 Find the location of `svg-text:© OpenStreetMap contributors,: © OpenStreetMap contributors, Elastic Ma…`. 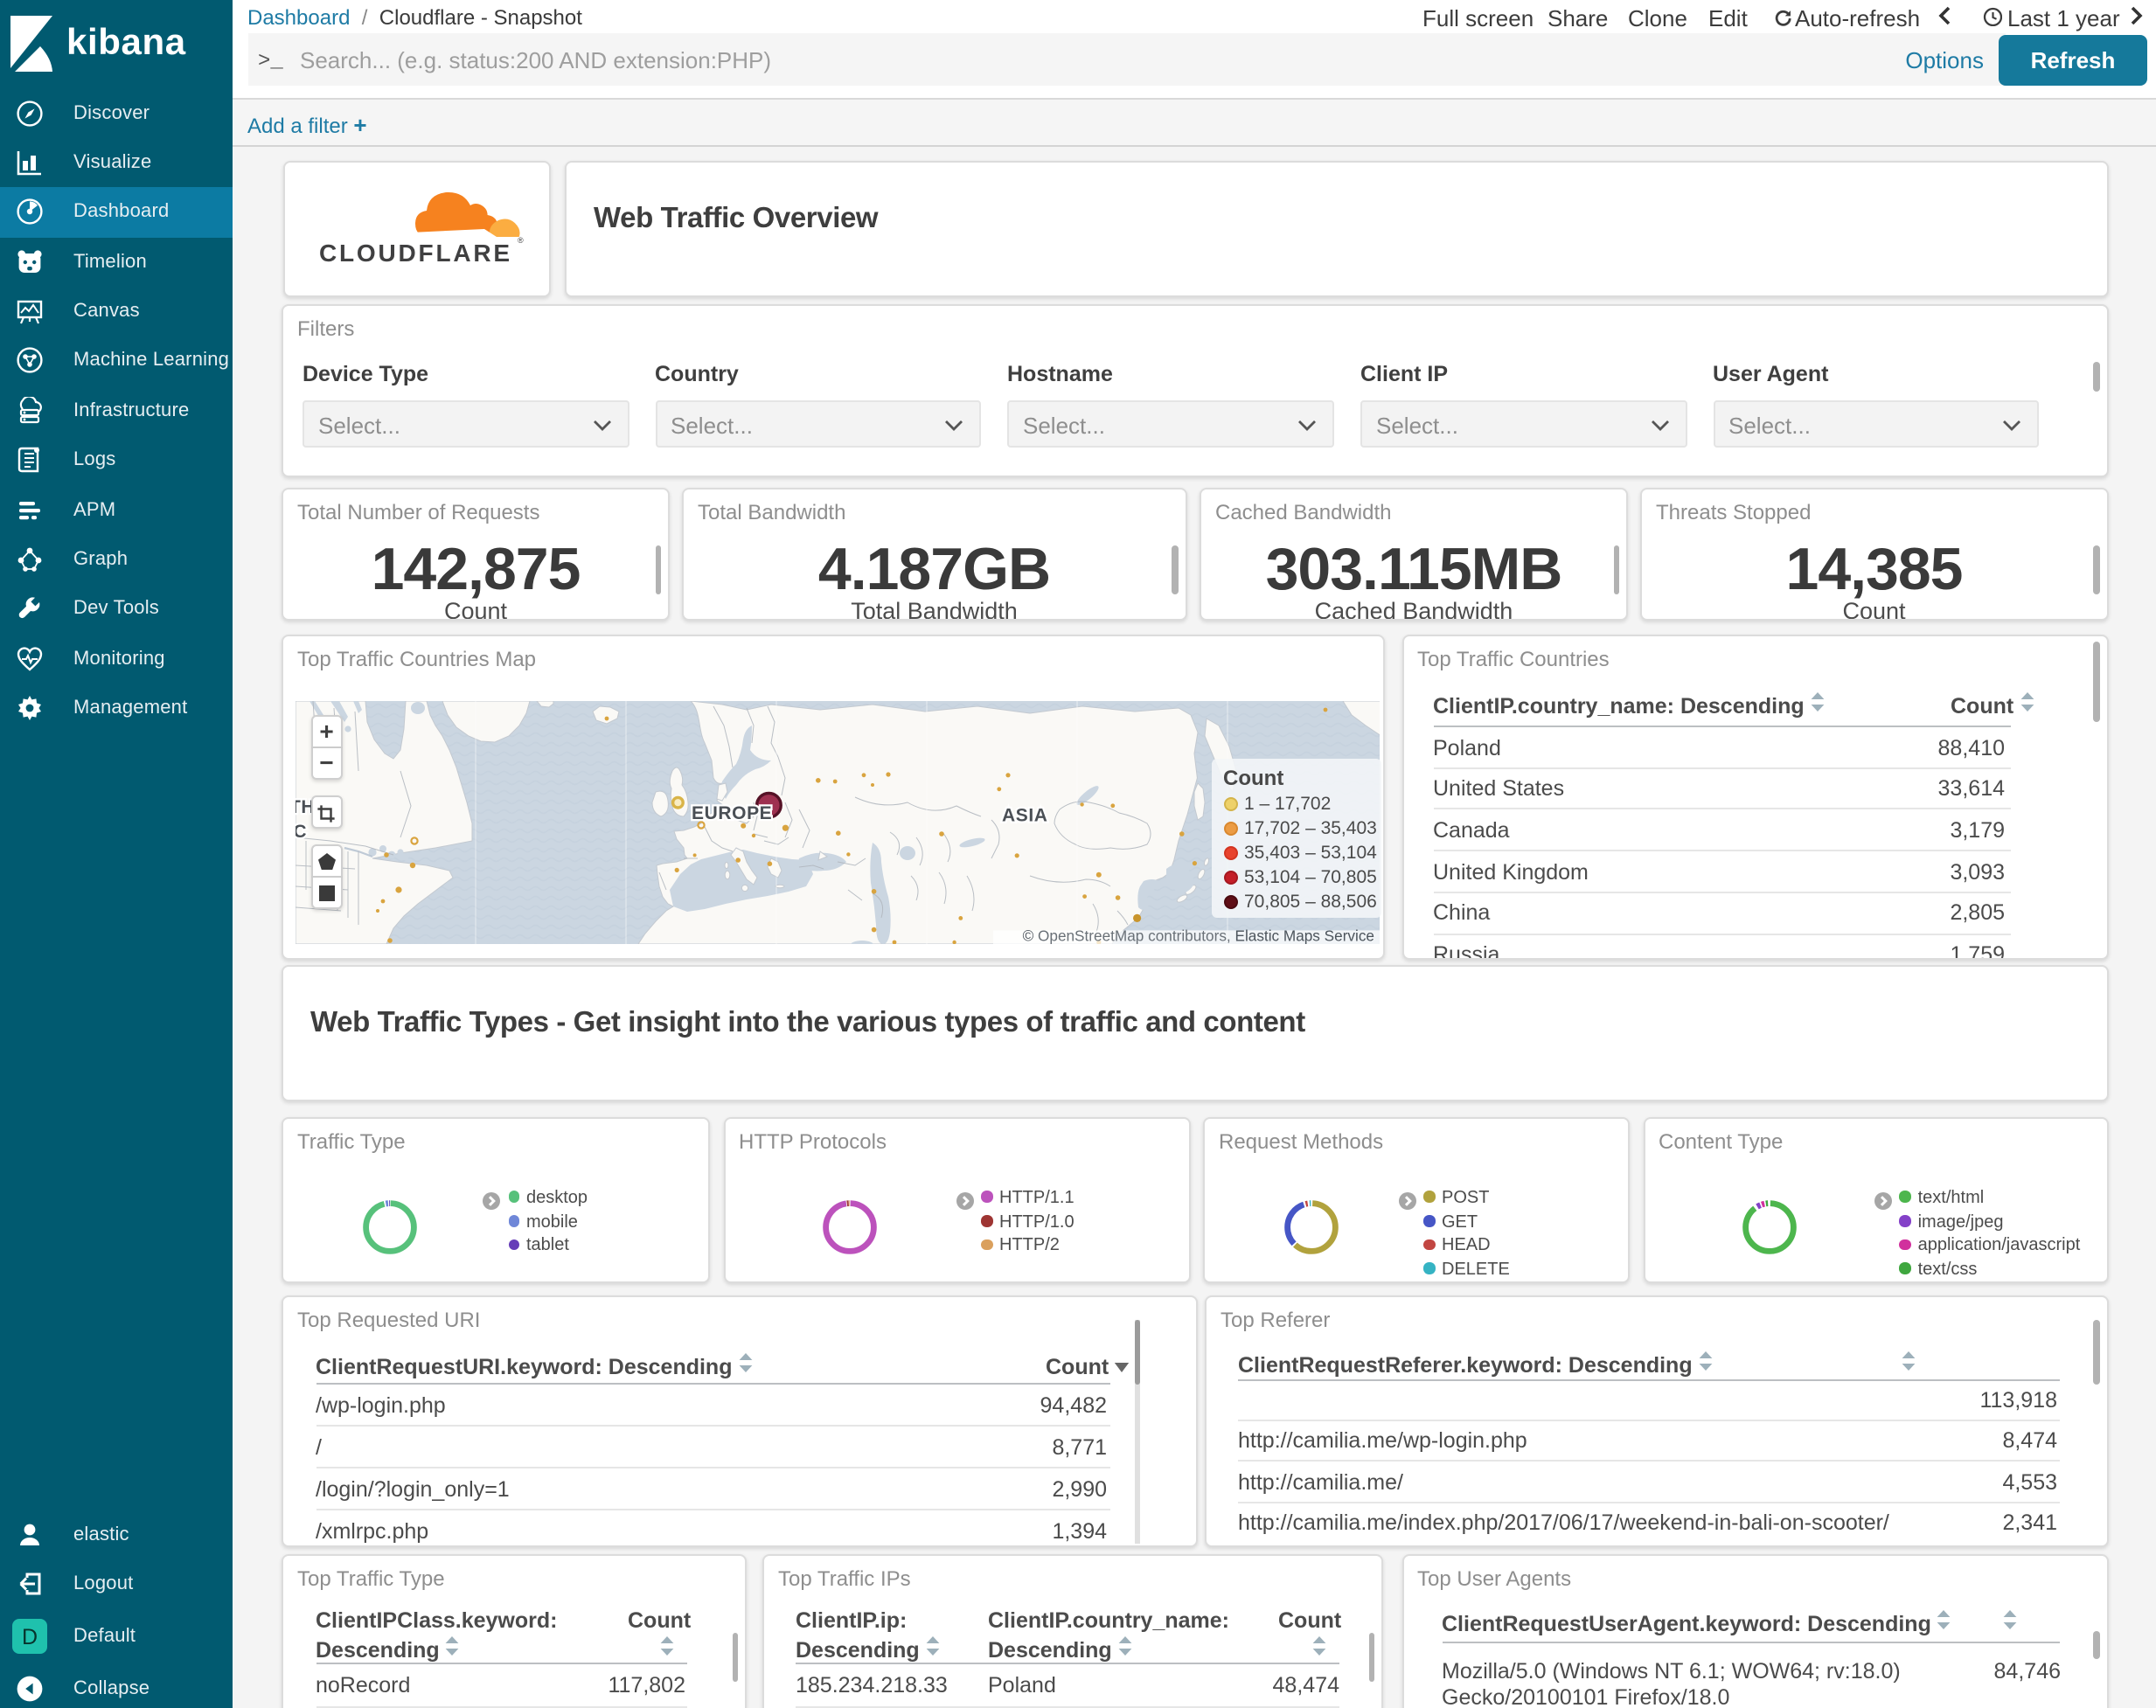

svg-text:© OpenStreetMap contributors,: © OpenStreetMap contributors, Elastic Ma… is located at coordinates (1198, 935).